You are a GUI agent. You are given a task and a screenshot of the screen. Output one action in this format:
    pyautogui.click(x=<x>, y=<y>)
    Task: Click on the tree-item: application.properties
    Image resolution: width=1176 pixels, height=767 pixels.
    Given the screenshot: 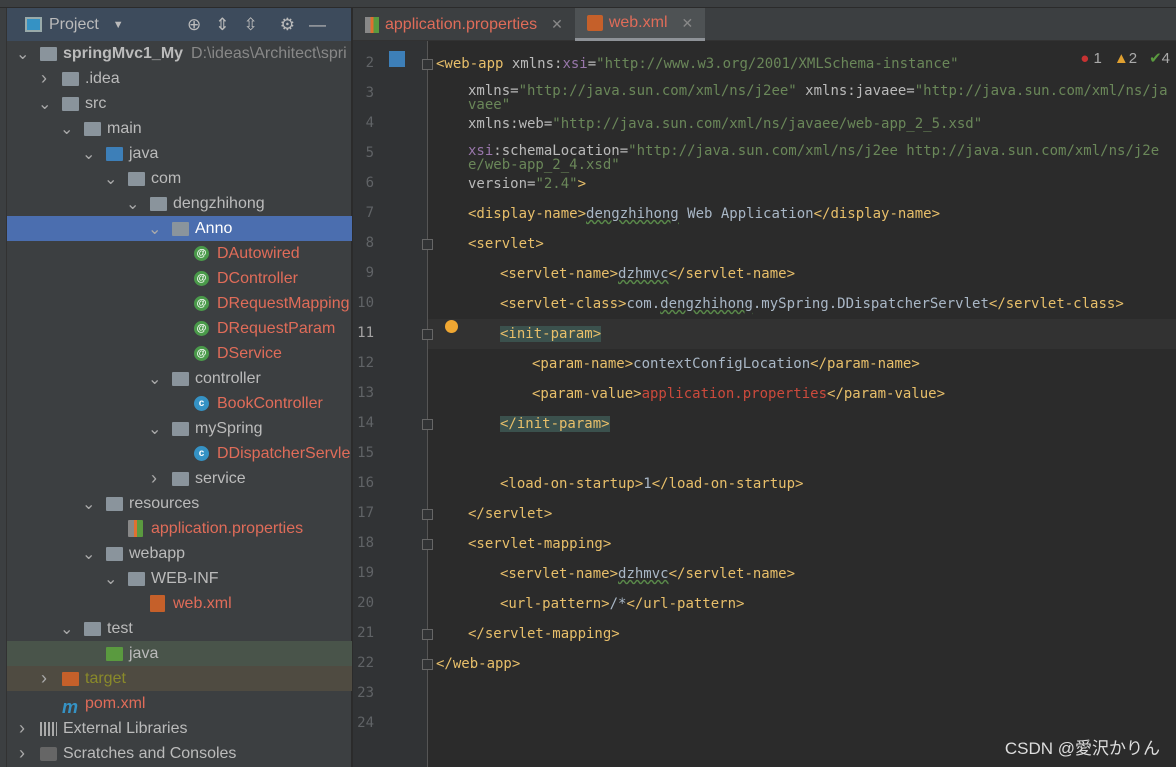 What is the action you would take?
    pyautogui.click(x=179, y=528)
    